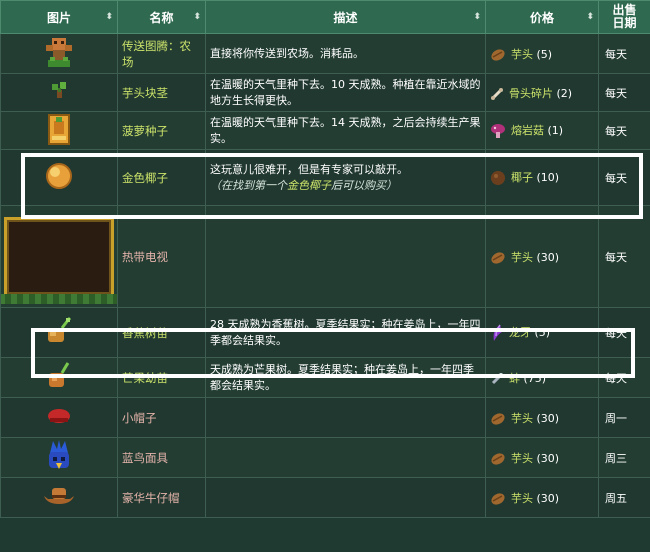 This screenshot has height=552, width=650. Describe the element at coordinates (59, 454) in the screenshot. I see `bluebird-mask-icon` at that location.